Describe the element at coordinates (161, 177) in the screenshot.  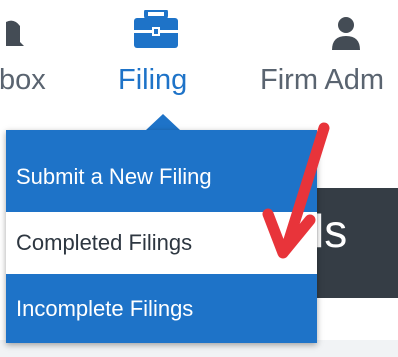
I see `menu-item-submit-new-filing: Submit a New Filing` at that location.